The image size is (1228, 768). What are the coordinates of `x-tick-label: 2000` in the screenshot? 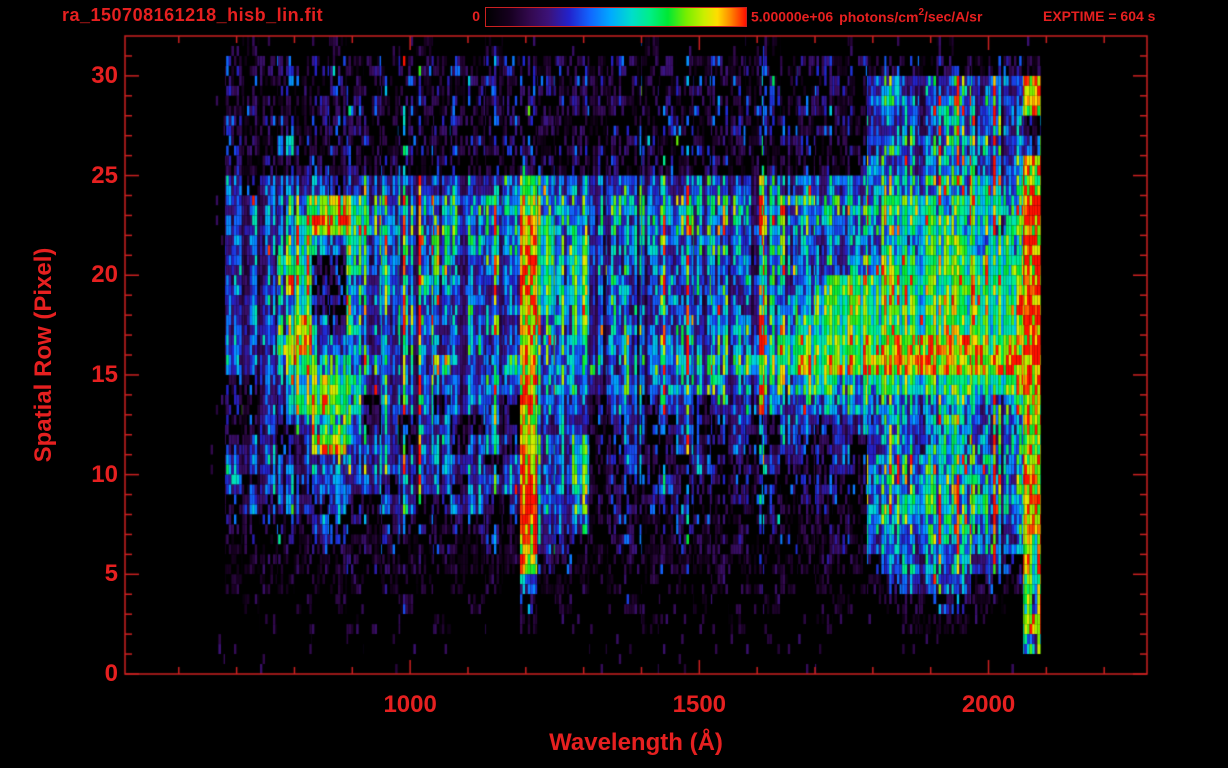 It's located at (988, 704).